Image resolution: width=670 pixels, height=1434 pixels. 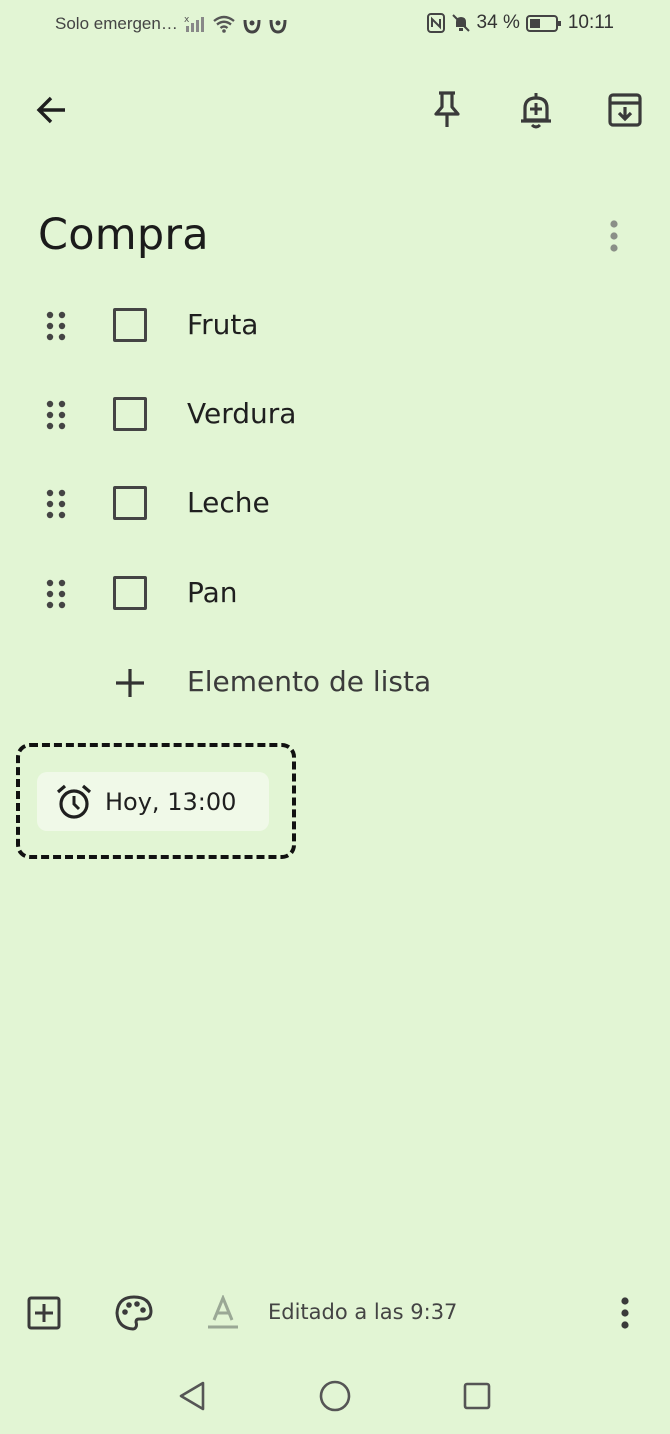 I want to click on pin-button, so click(x=447, y=110).